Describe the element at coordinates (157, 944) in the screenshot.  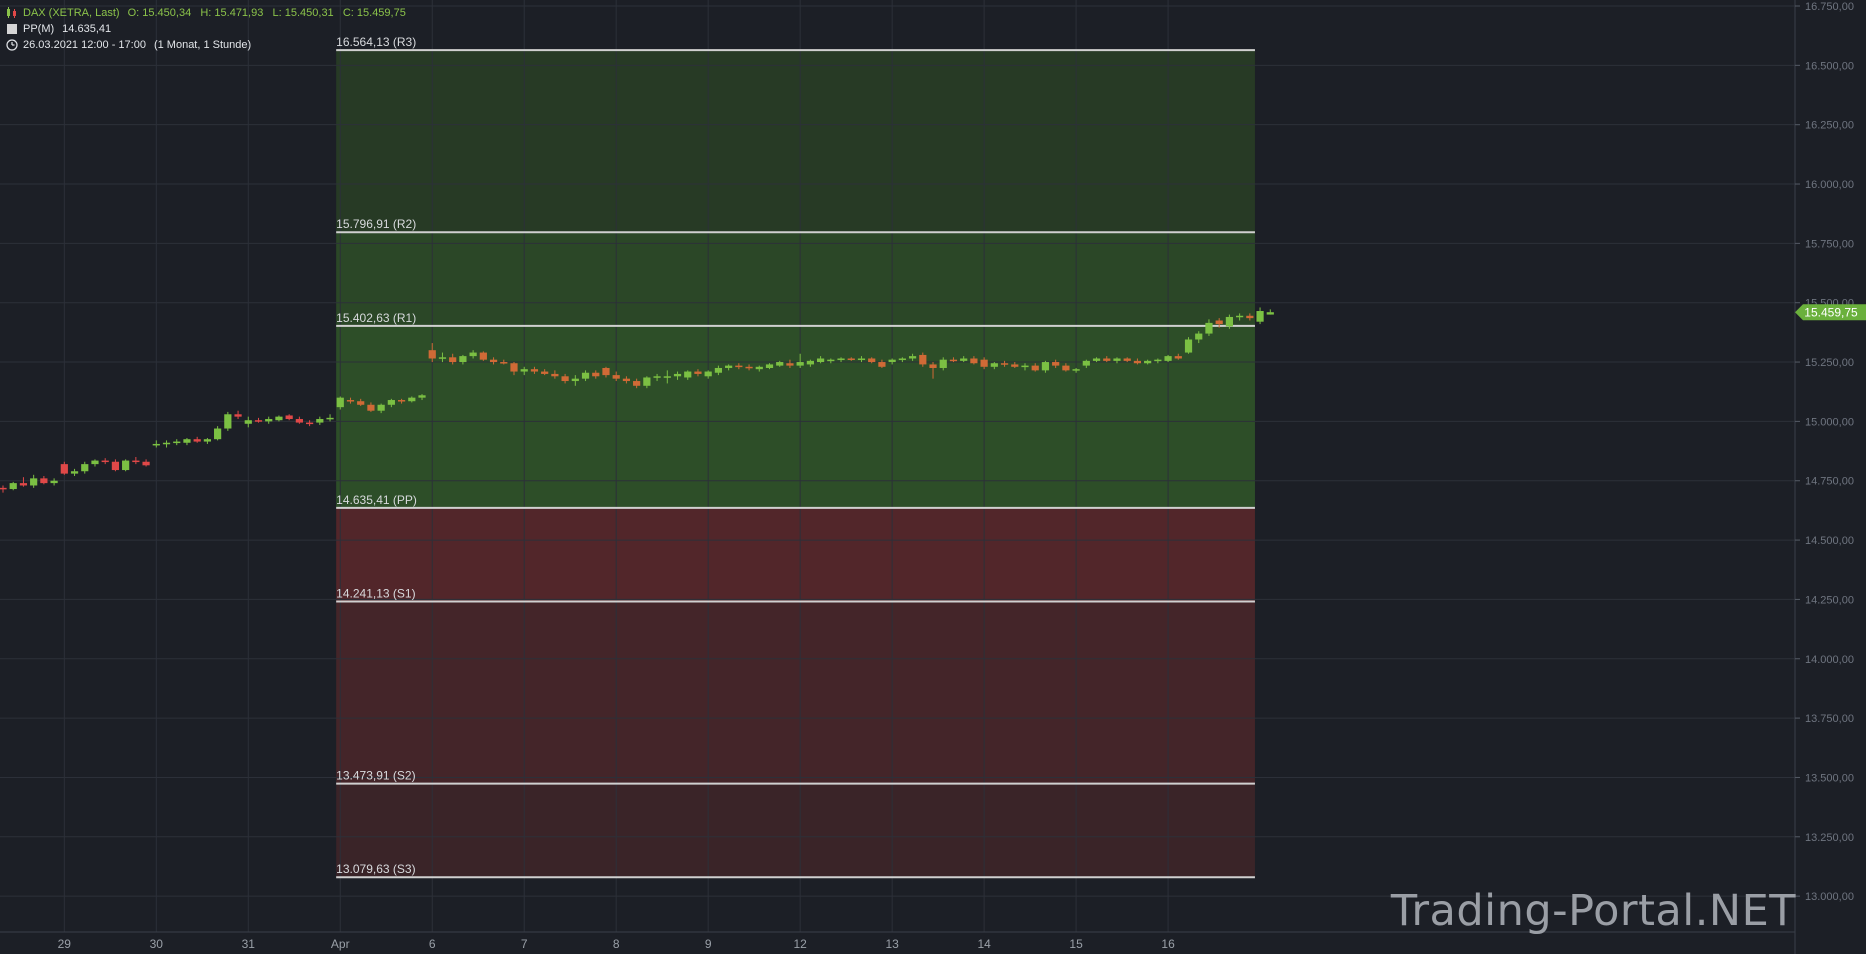
I see `x-tick-label: 30` at that location.